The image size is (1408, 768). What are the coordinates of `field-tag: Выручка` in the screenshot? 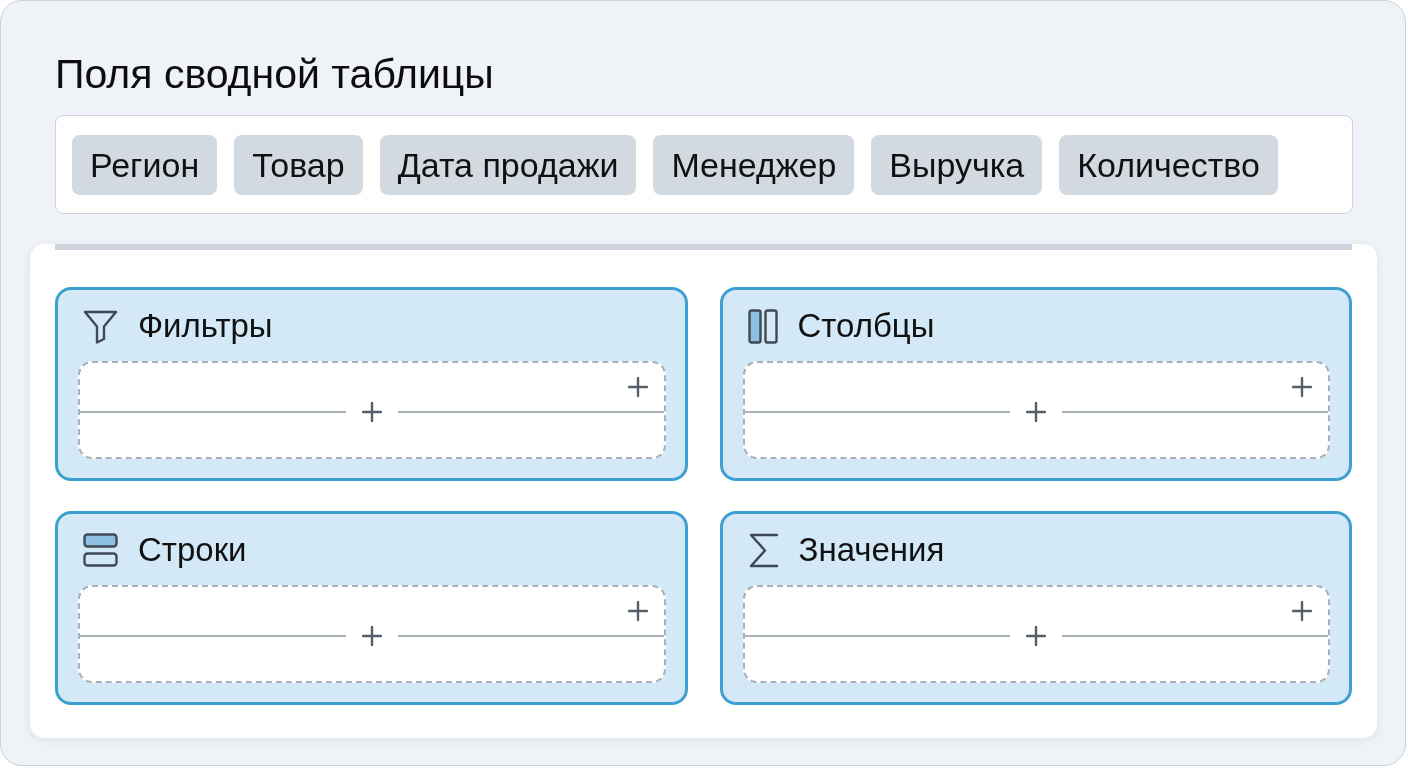 It's located at (957, 165).